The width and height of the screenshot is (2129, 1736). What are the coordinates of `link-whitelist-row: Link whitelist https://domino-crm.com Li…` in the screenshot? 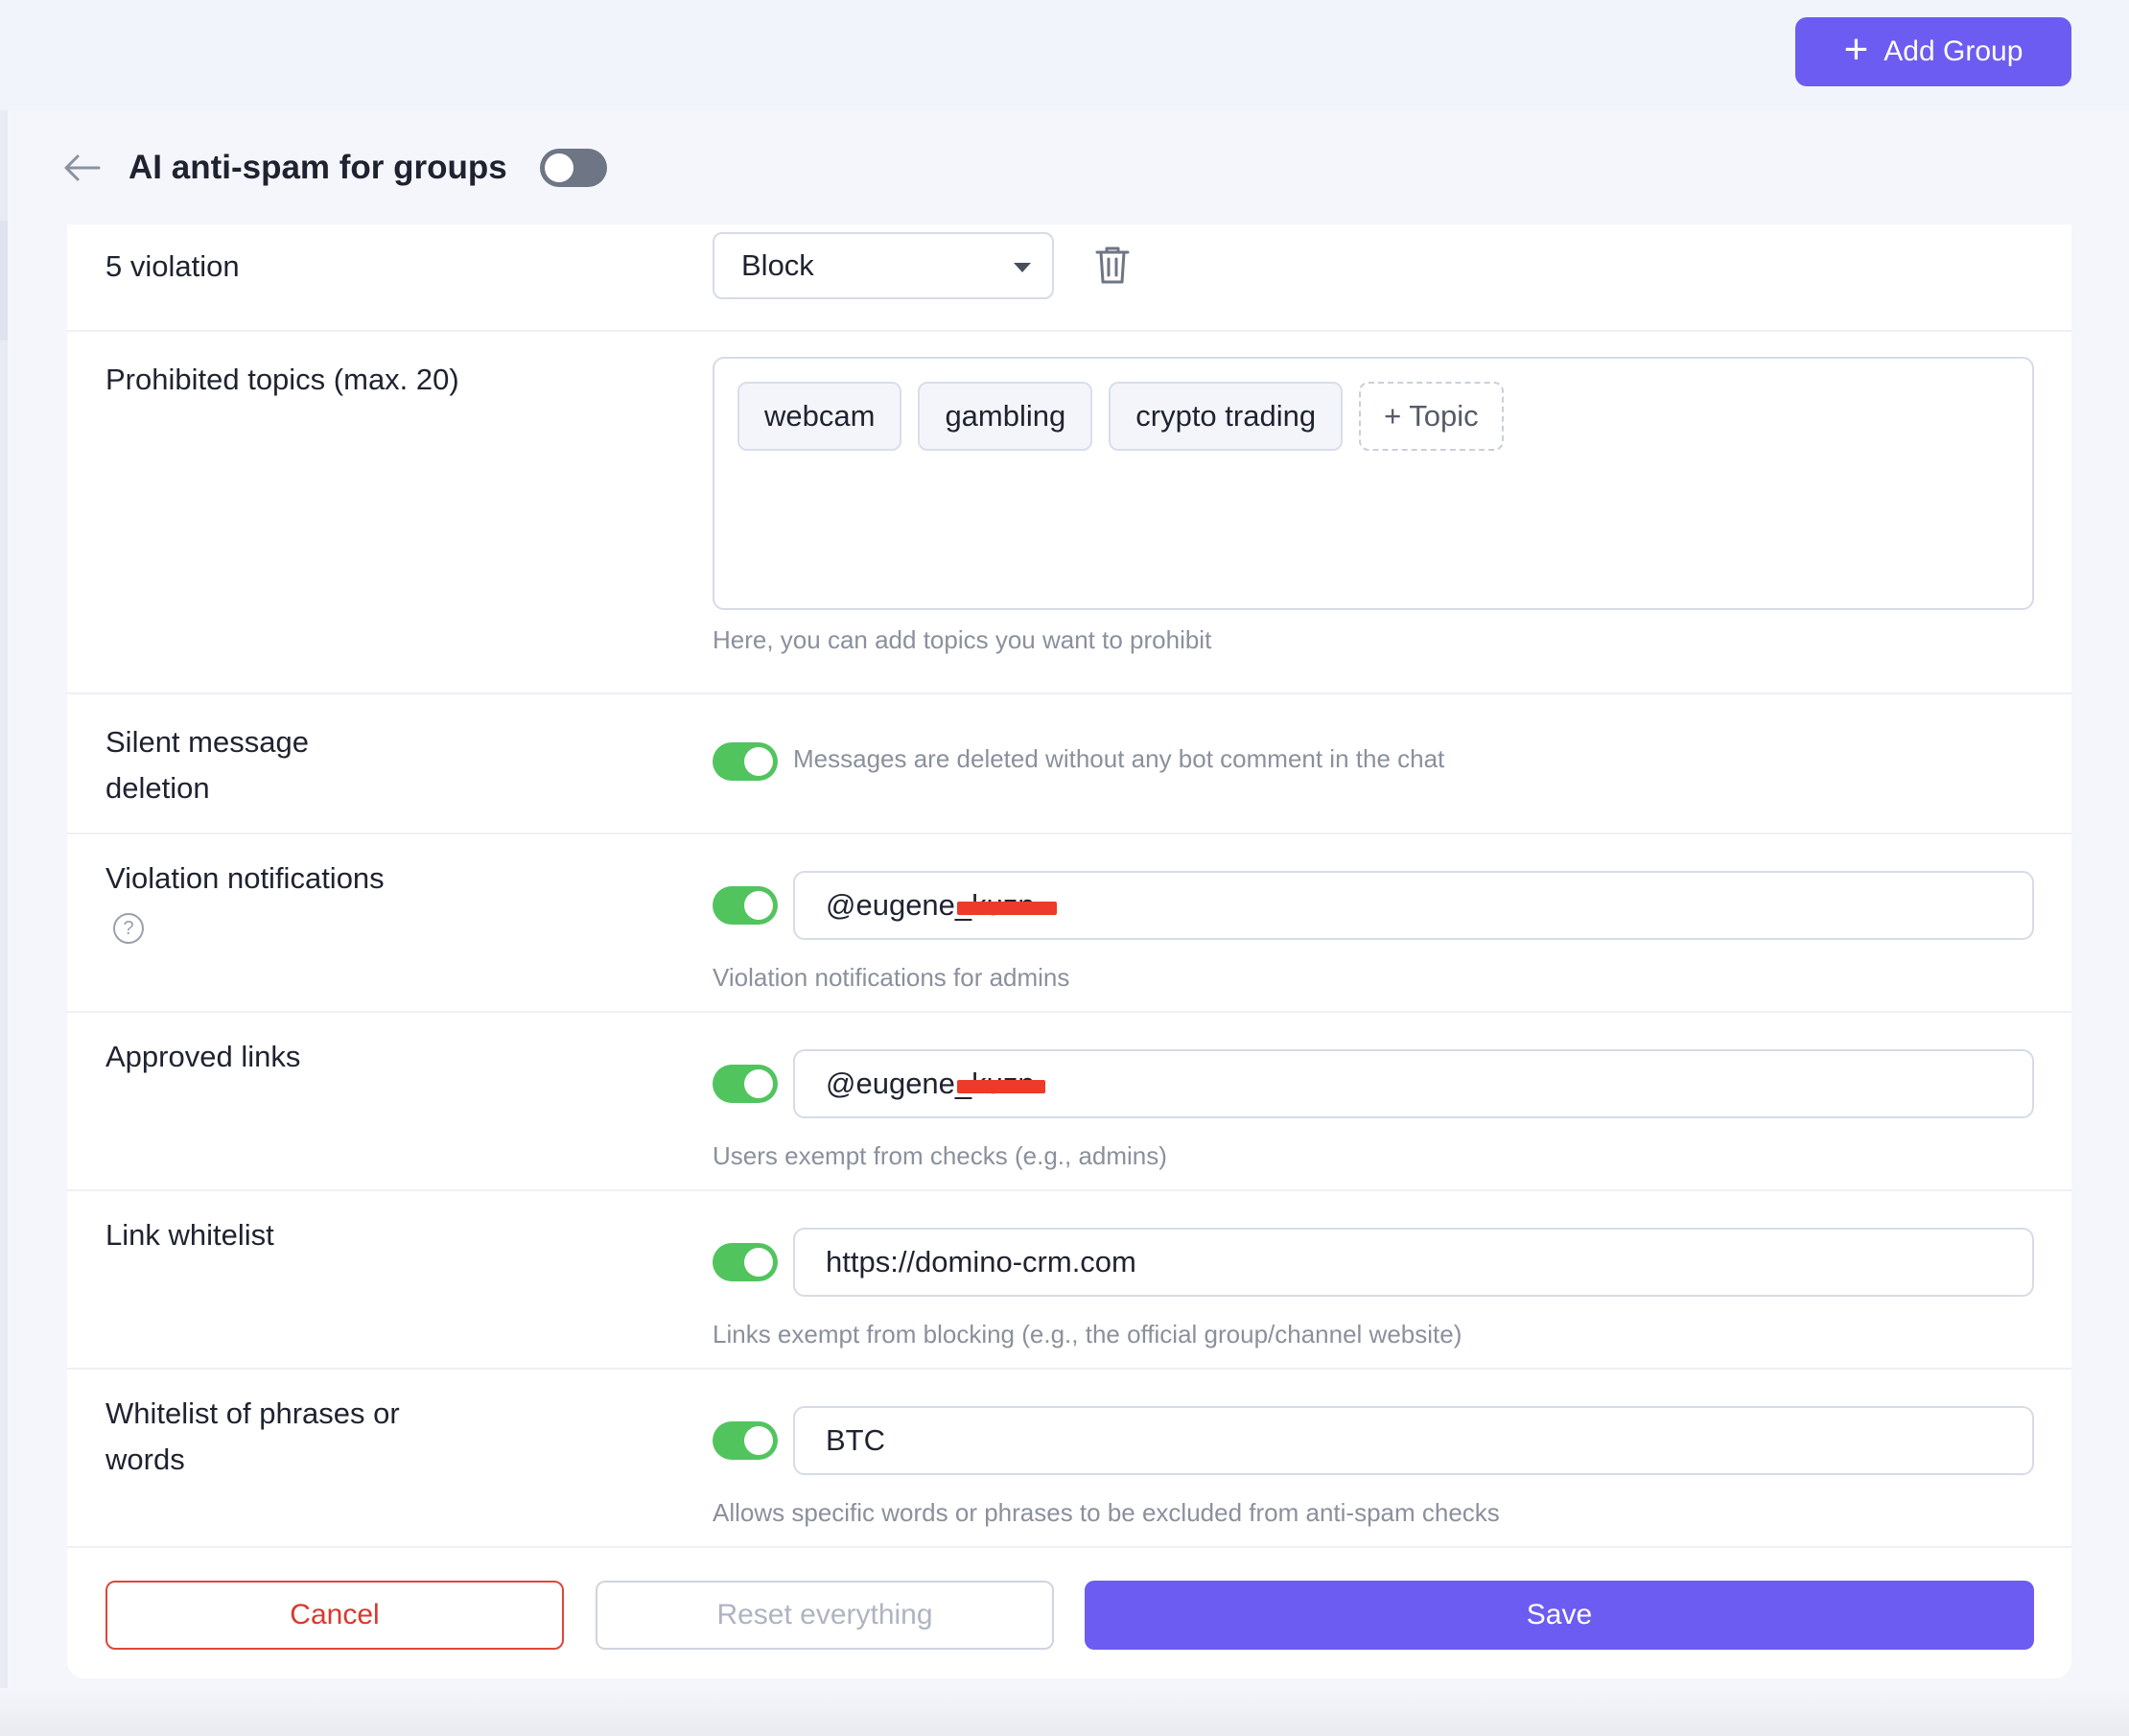 It's located at (1069, 1280).